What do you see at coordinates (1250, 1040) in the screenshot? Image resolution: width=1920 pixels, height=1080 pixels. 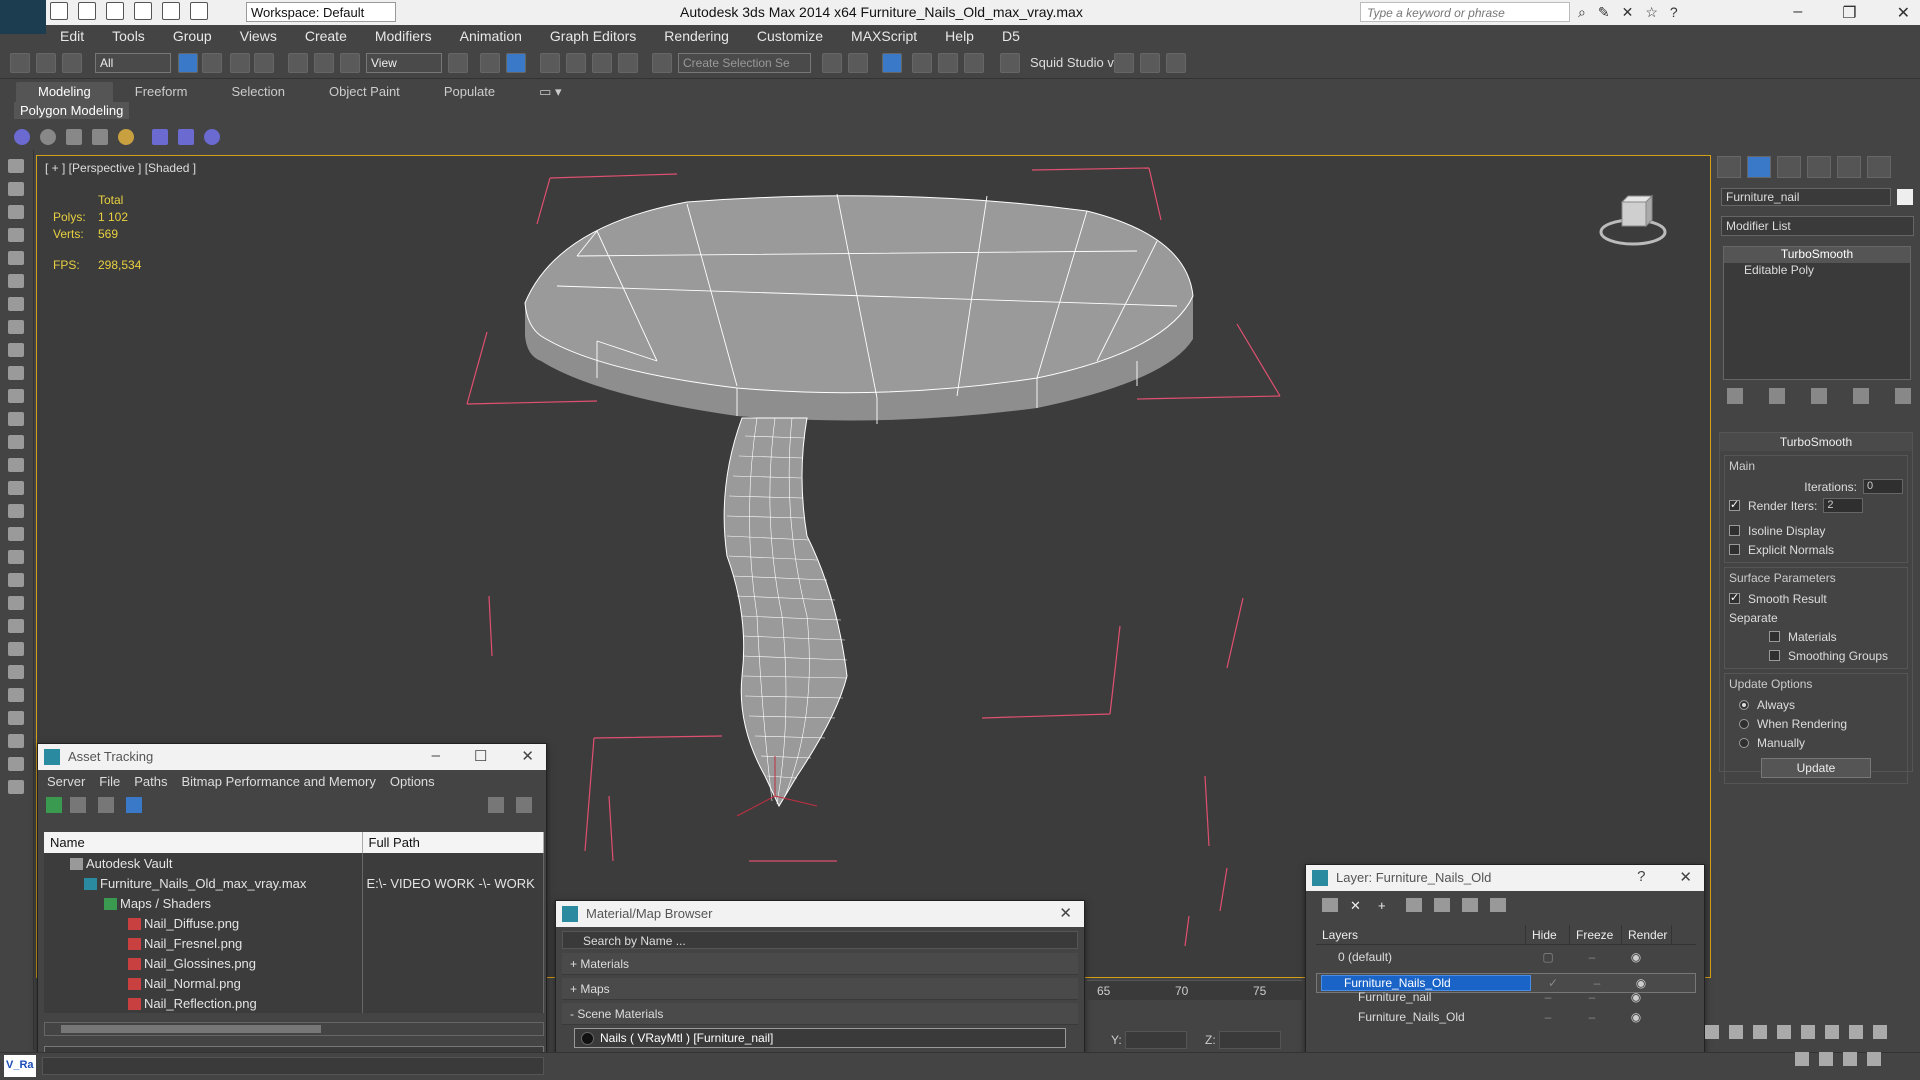 I see `z-coordinate-field` at bounding box center [1250, 1040].